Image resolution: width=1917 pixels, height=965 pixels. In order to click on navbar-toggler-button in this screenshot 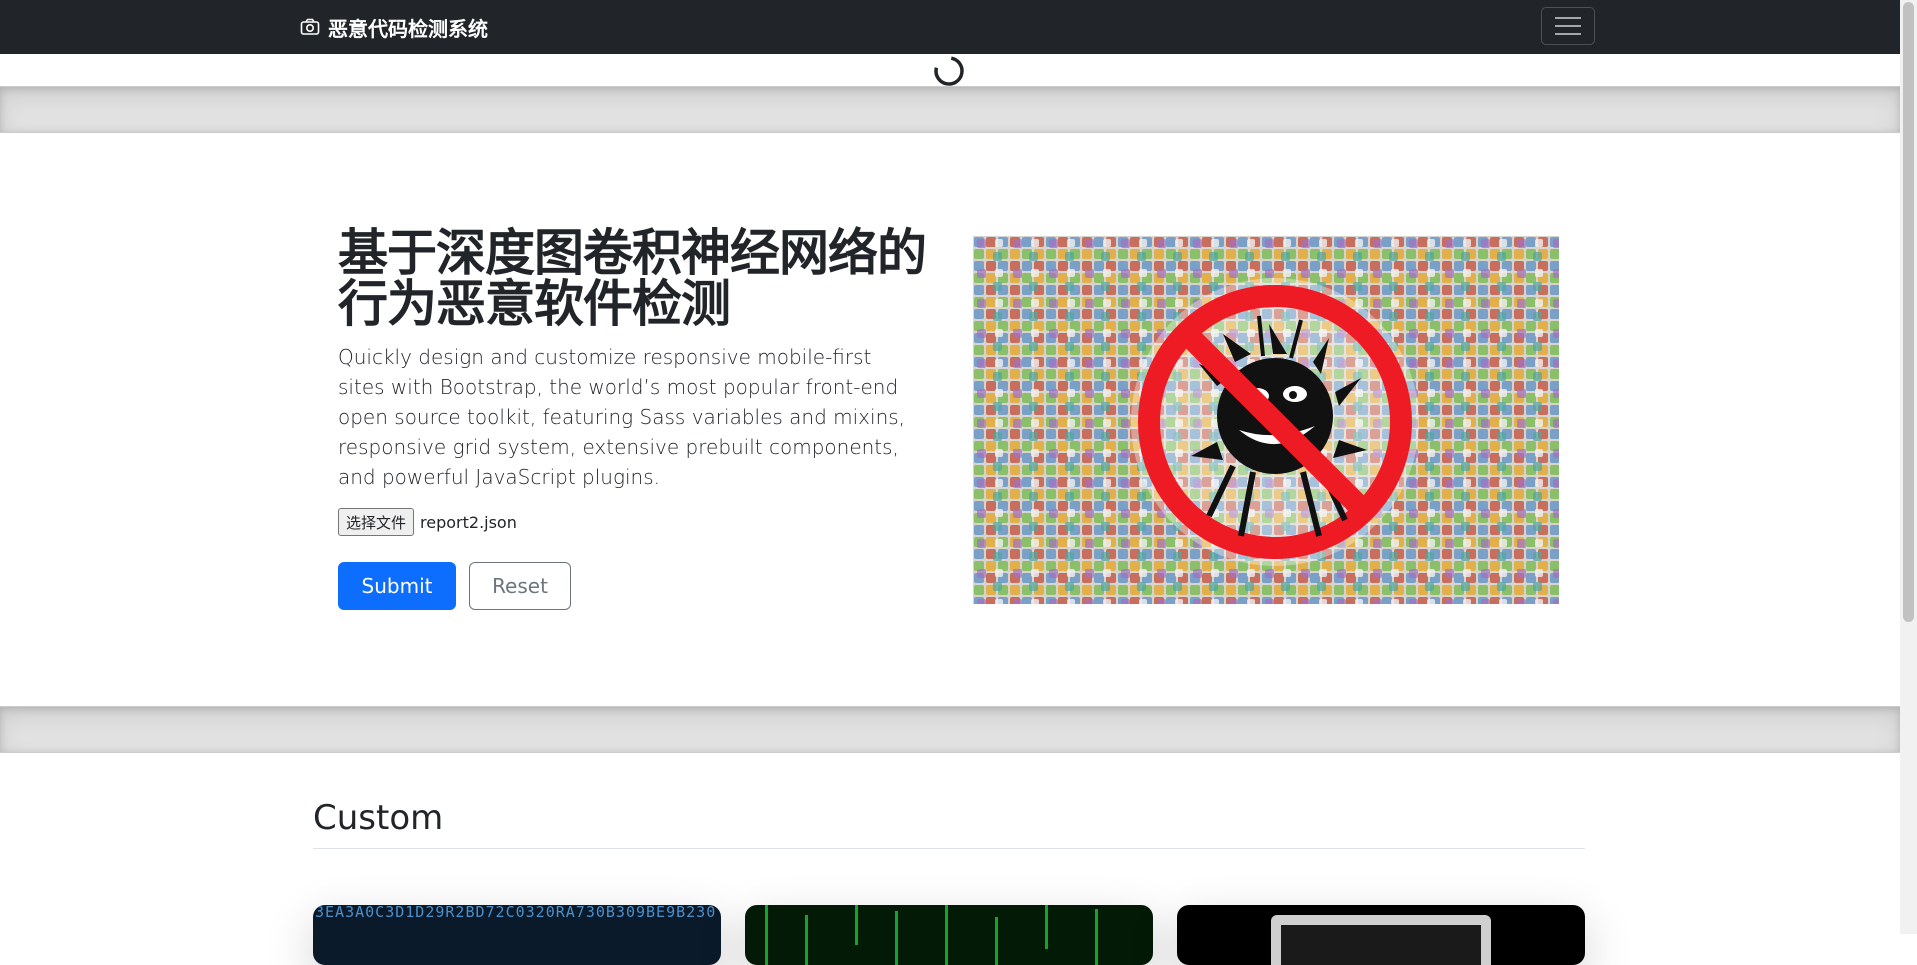, I will do `click(1568, 26)`.